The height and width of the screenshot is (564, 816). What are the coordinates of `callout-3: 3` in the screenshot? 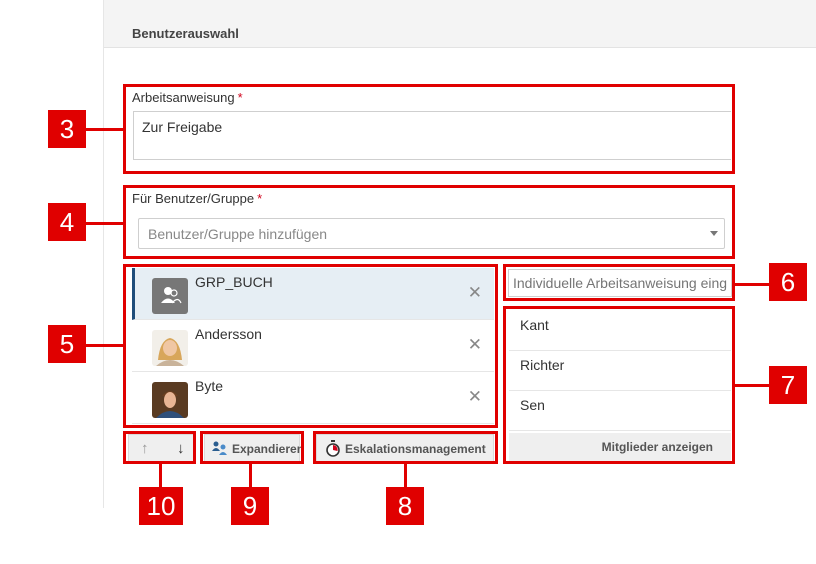 It's located at (67, 129).